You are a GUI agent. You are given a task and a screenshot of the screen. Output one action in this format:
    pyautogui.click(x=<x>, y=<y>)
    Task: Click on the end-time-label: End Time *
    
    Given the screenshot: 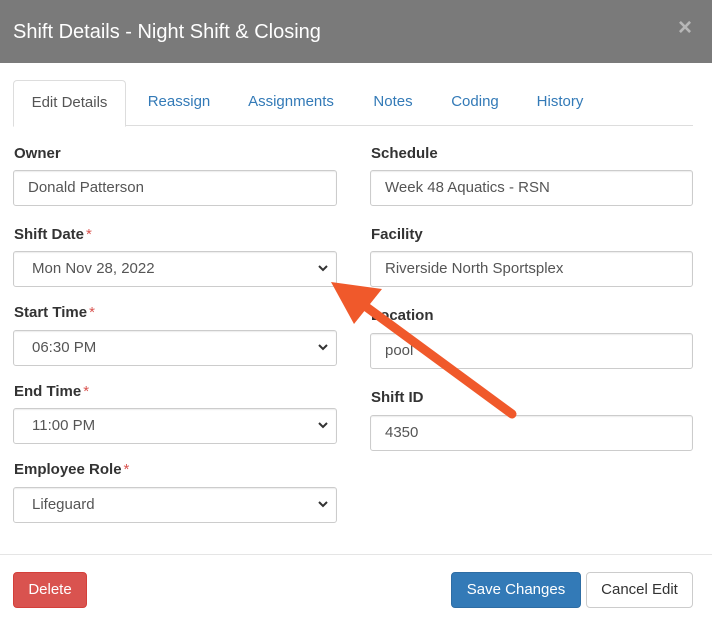 What is the action you would take?
    pyautogui.click(x=51, y=392)
    